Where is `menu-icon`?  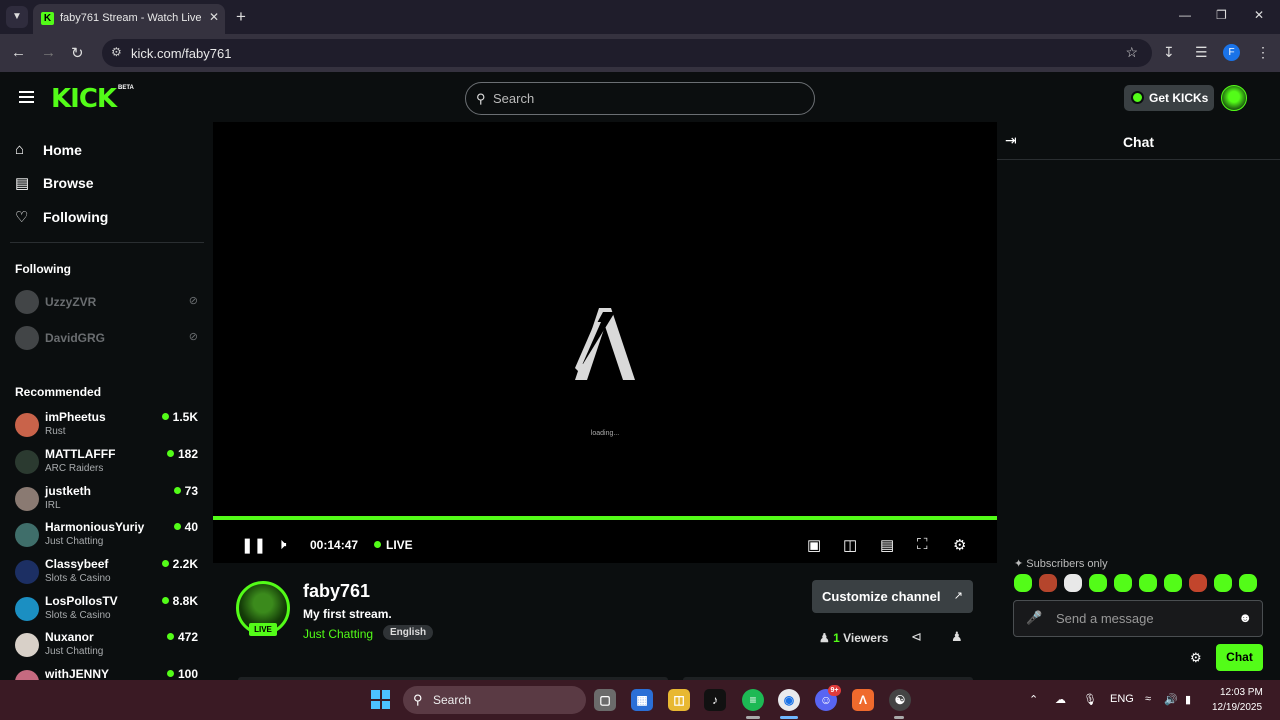
menu-icon is located at coordinates (26, 97).